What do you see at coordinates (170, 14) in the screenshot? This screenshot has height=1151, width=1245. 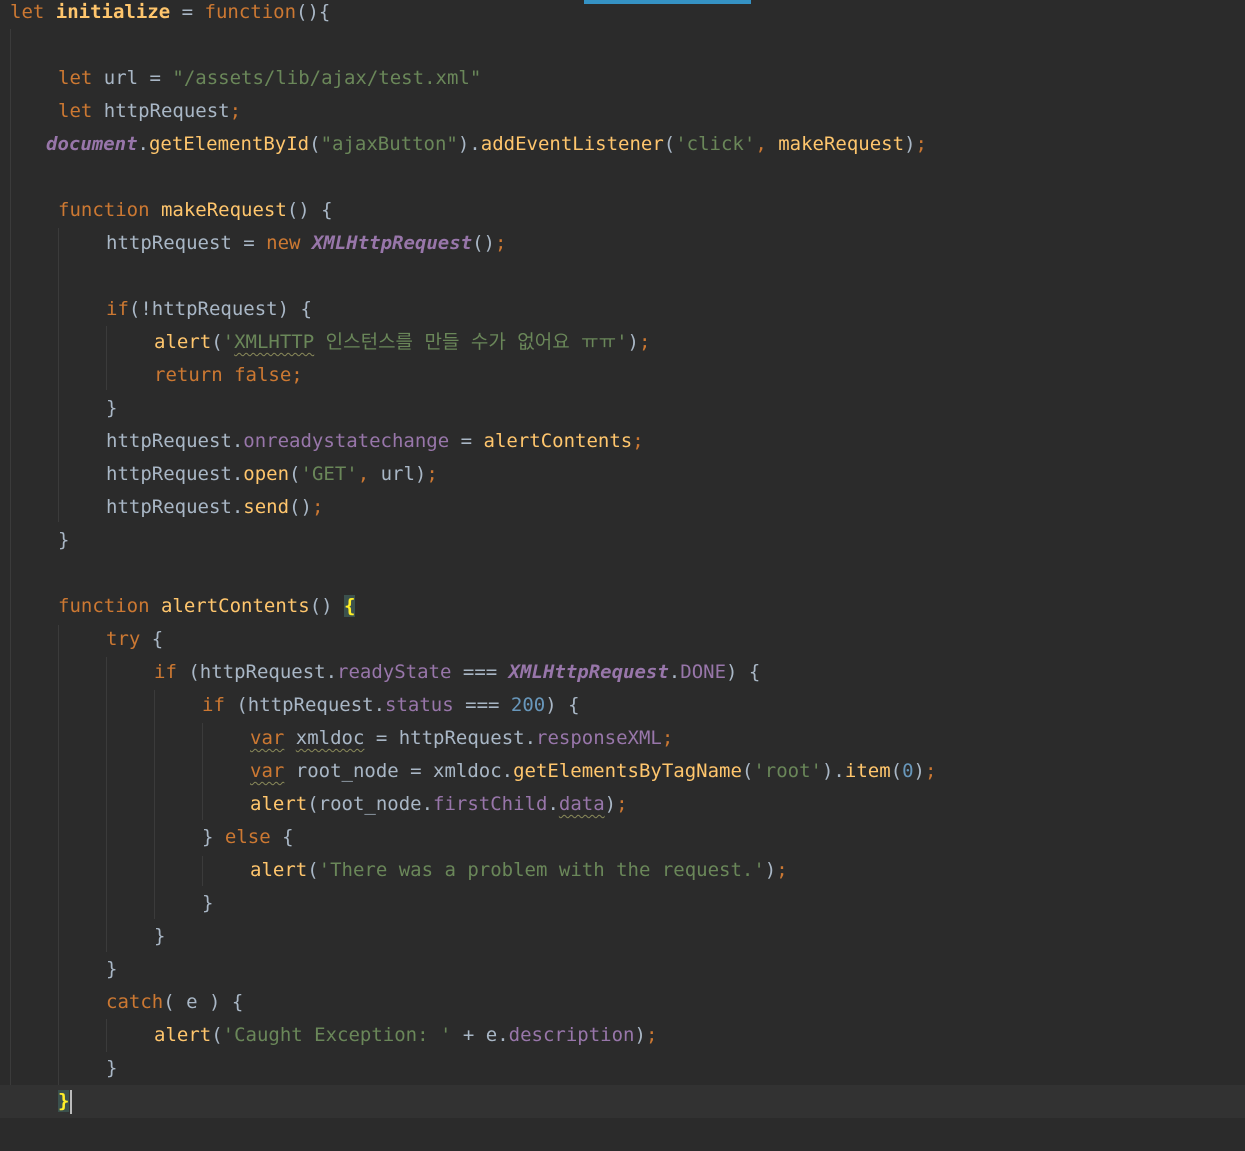 I see `code-line-text: let initialize = function(){` at bounding box center [170, 14].